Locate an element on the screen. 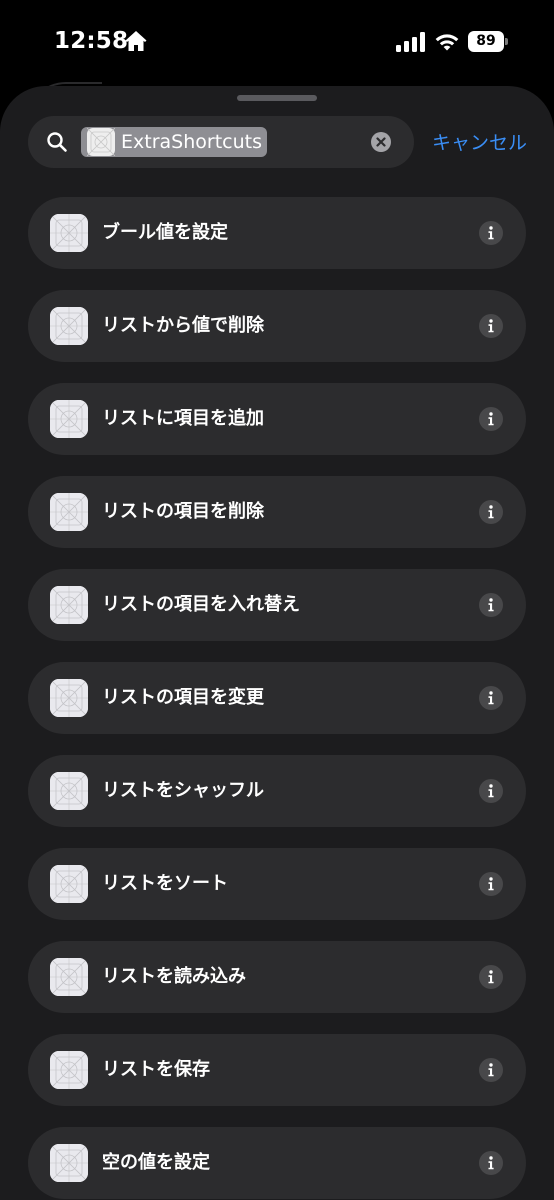 This screenshot has height=1200, width=554. sheet-grabber is located at coordinates (277, 98).